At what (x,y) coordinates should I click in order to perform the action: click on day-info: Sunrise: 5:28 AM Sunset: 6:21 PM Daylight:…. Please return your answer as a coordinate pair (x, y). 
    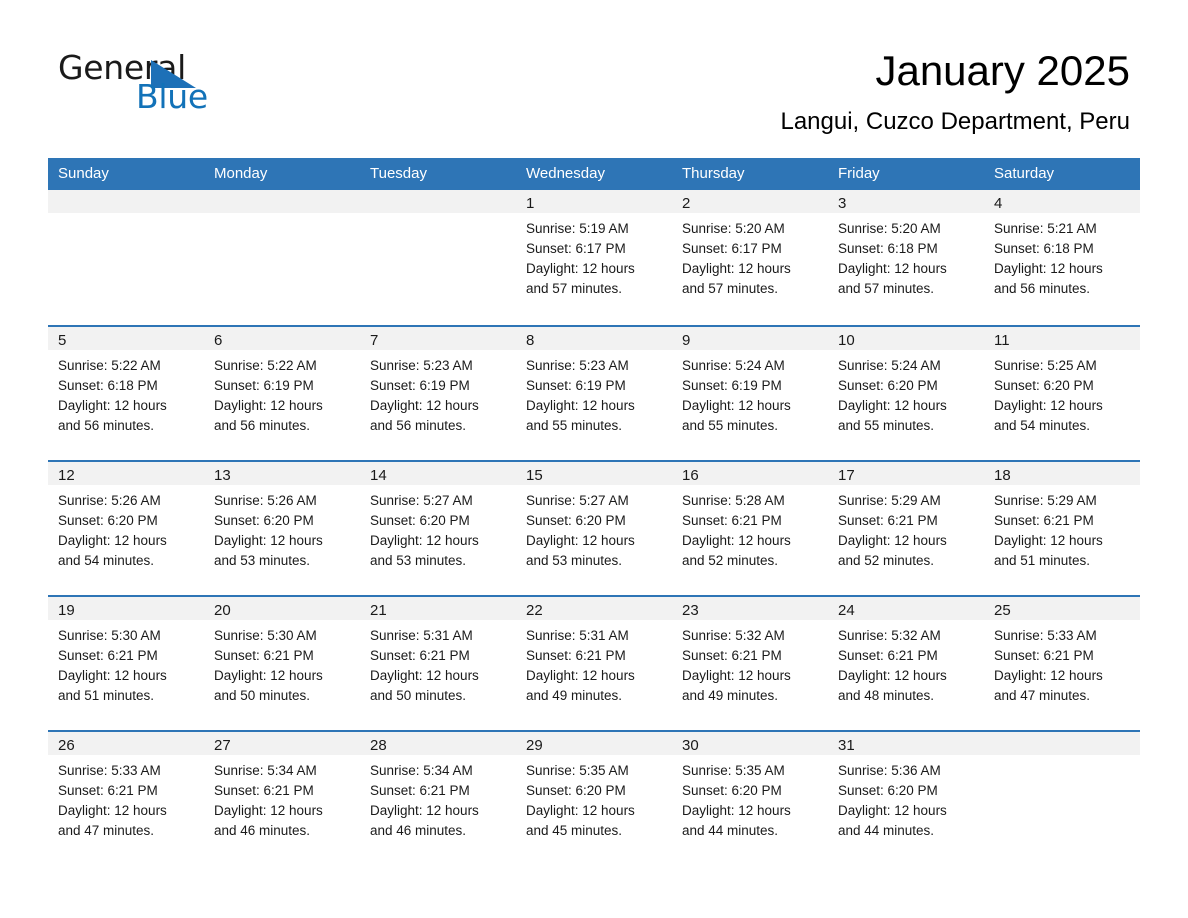
    Looking at the image, I should click on (750, 528).